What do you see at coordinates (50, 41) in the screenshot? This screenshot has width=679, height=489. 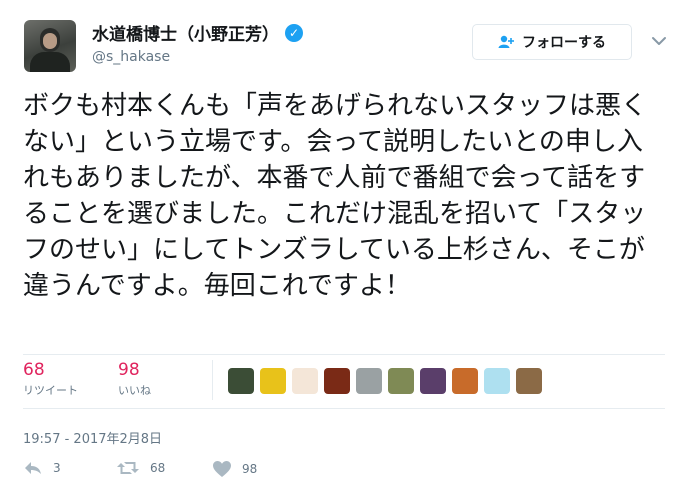 I see `avatar-face` at bounding box center [50, 41].